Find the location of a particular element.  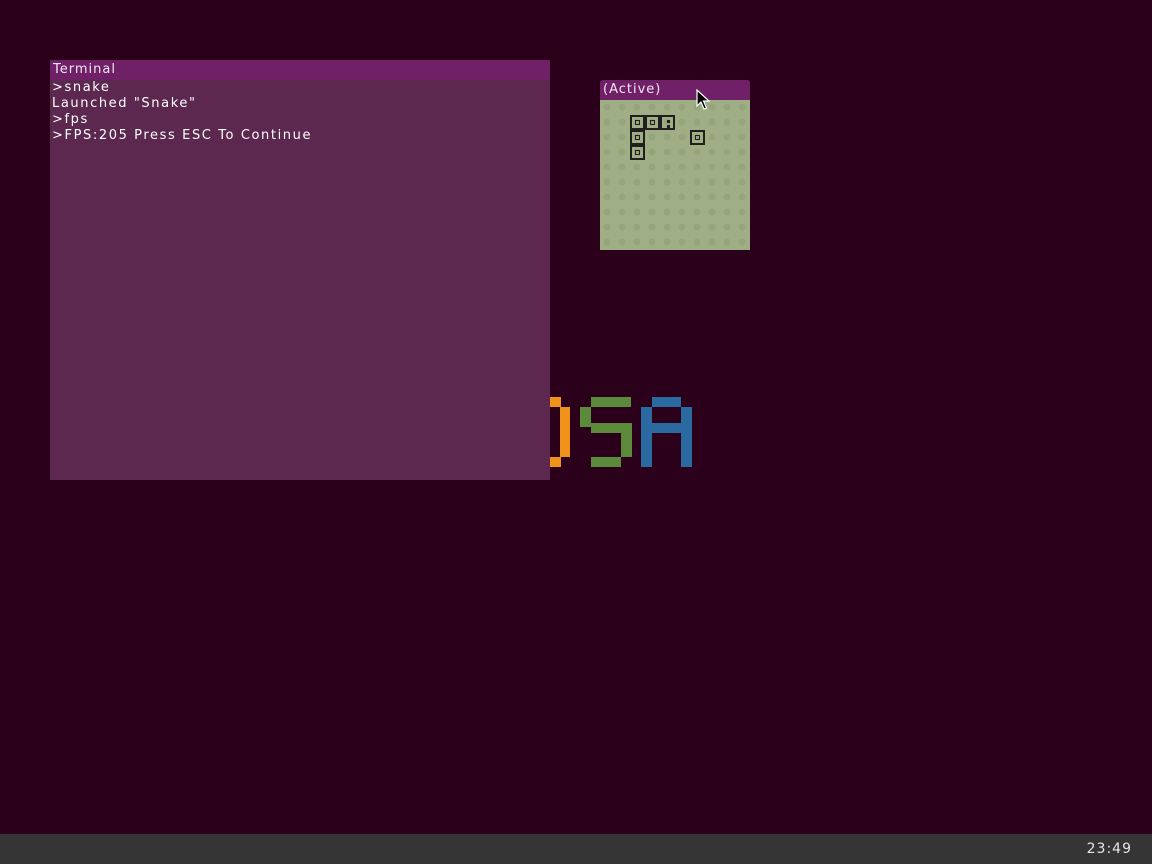

snake-window: (Active) is located at coordinates (675, 165).